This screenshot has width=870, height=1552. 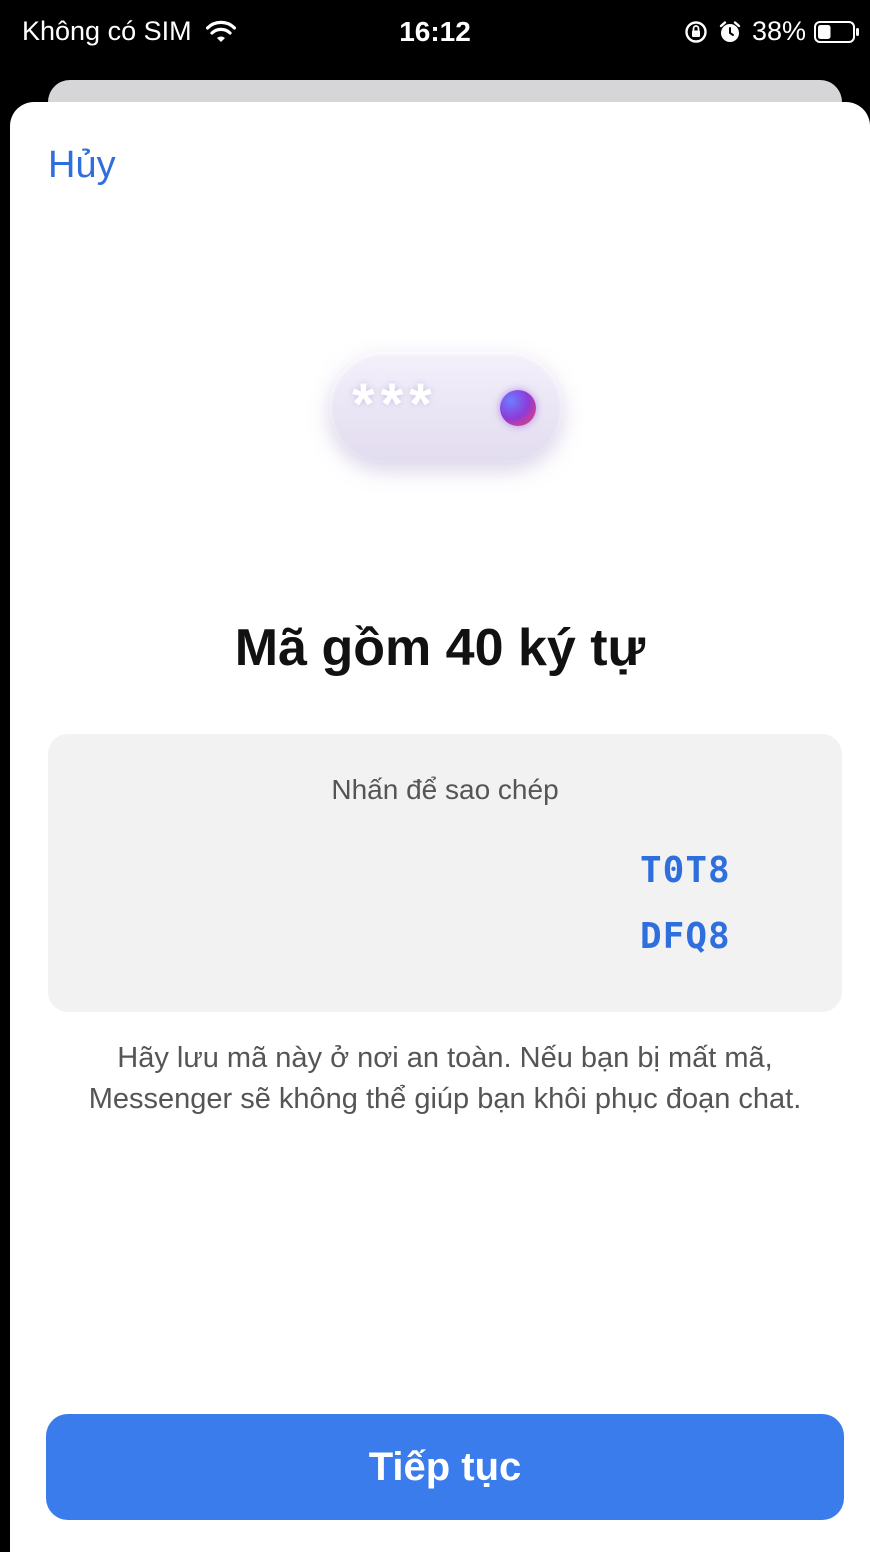 What do you see at coordinates (445, 789) in the screenshot?
I see `copy-hint: Nhấn để sao chép` at bounding box center [445, 789].